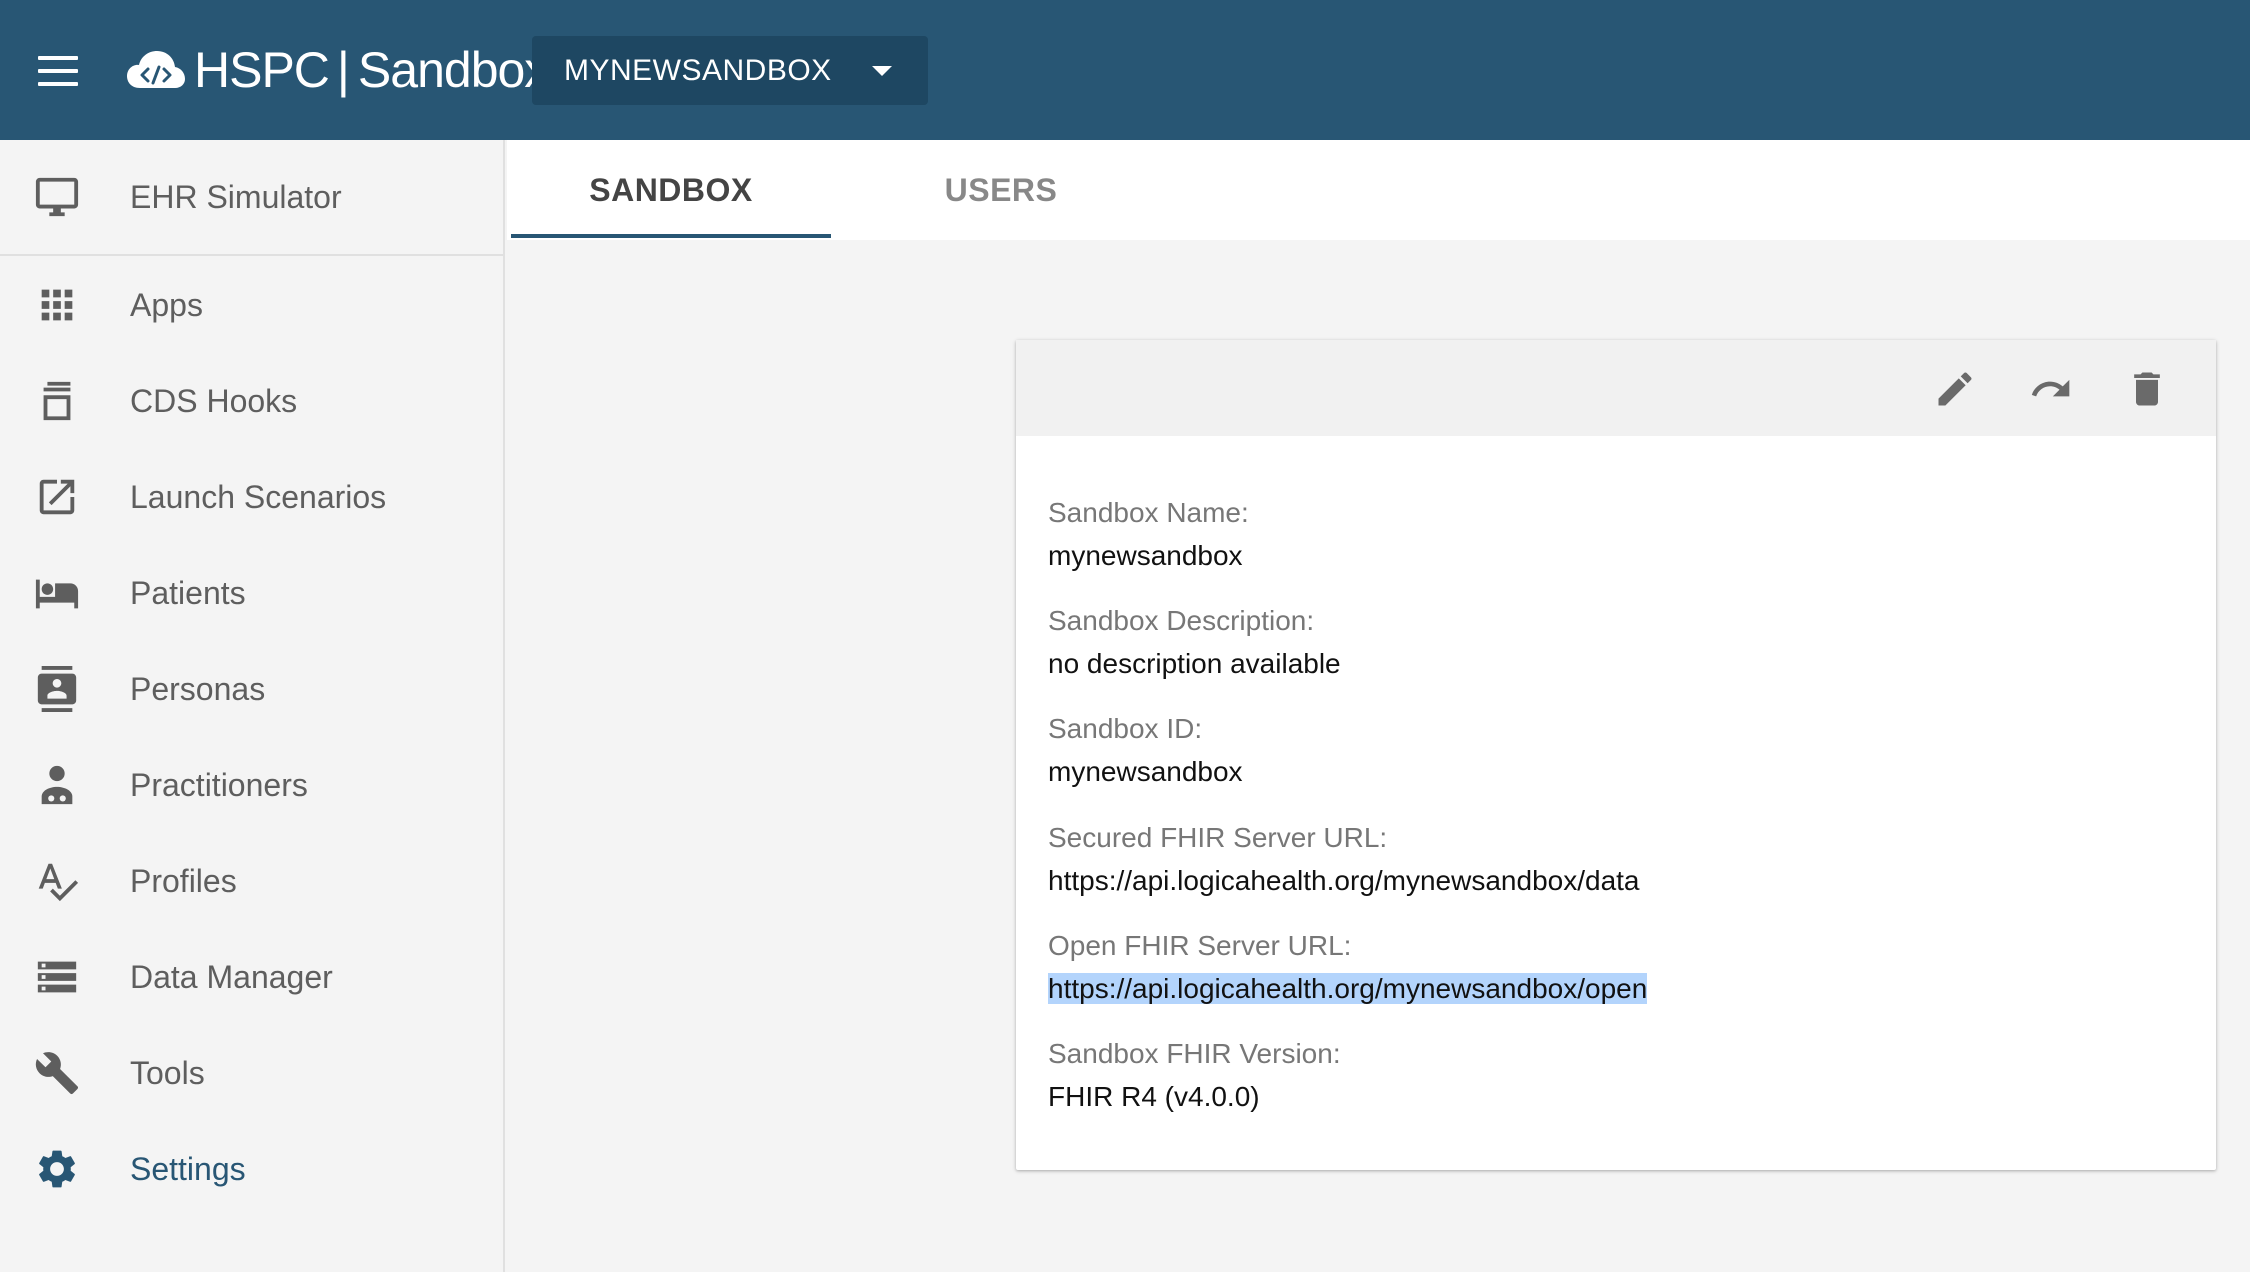 The width and height of the screenshot is (2250, 1272). What do you see at coordinates (57, 305) in the screenshot?
I see `apps-grid-icon` at bounding box center [57, 305].